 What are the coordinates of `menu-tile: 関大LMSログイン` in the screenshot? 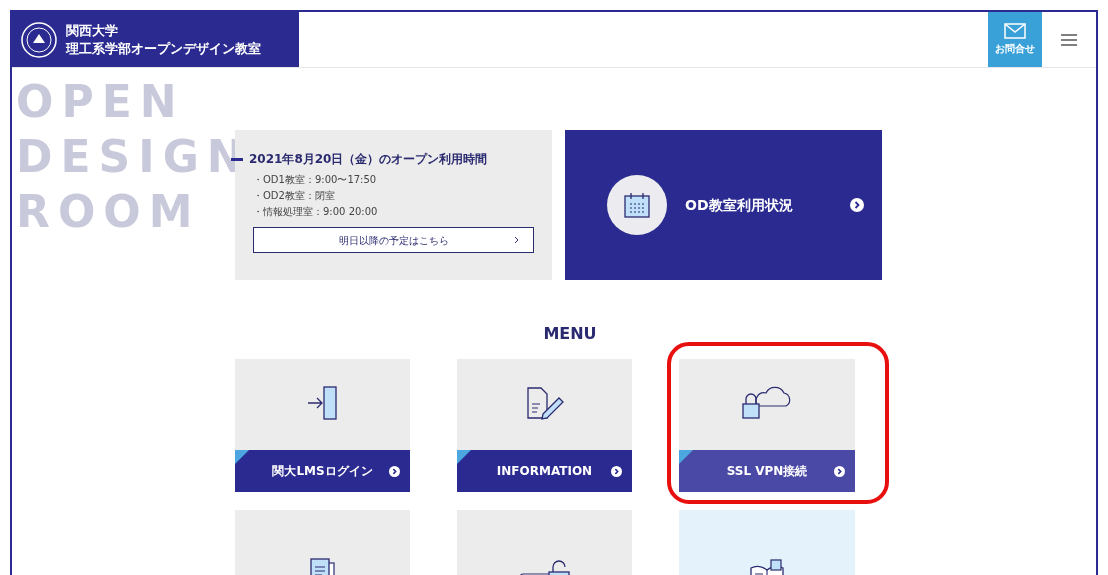 It's located at (322, 425).